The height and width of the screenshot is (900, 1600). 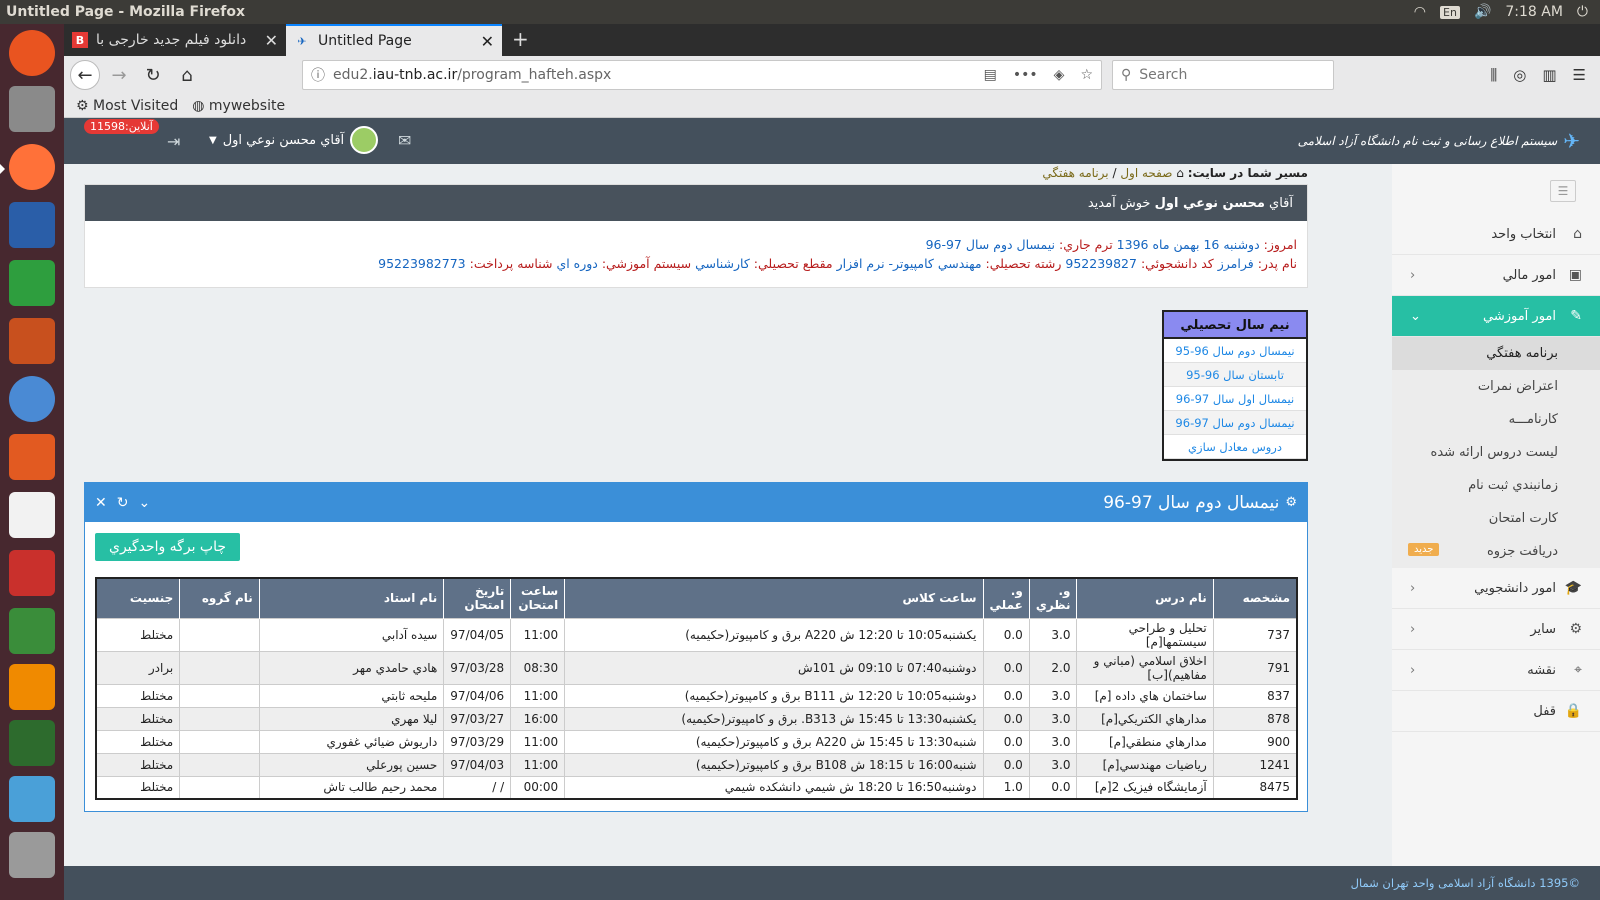 What do you see at coordinates (85, 75) in the screenshot?
I see `back-button: ←` at bounding box center [85, 75].